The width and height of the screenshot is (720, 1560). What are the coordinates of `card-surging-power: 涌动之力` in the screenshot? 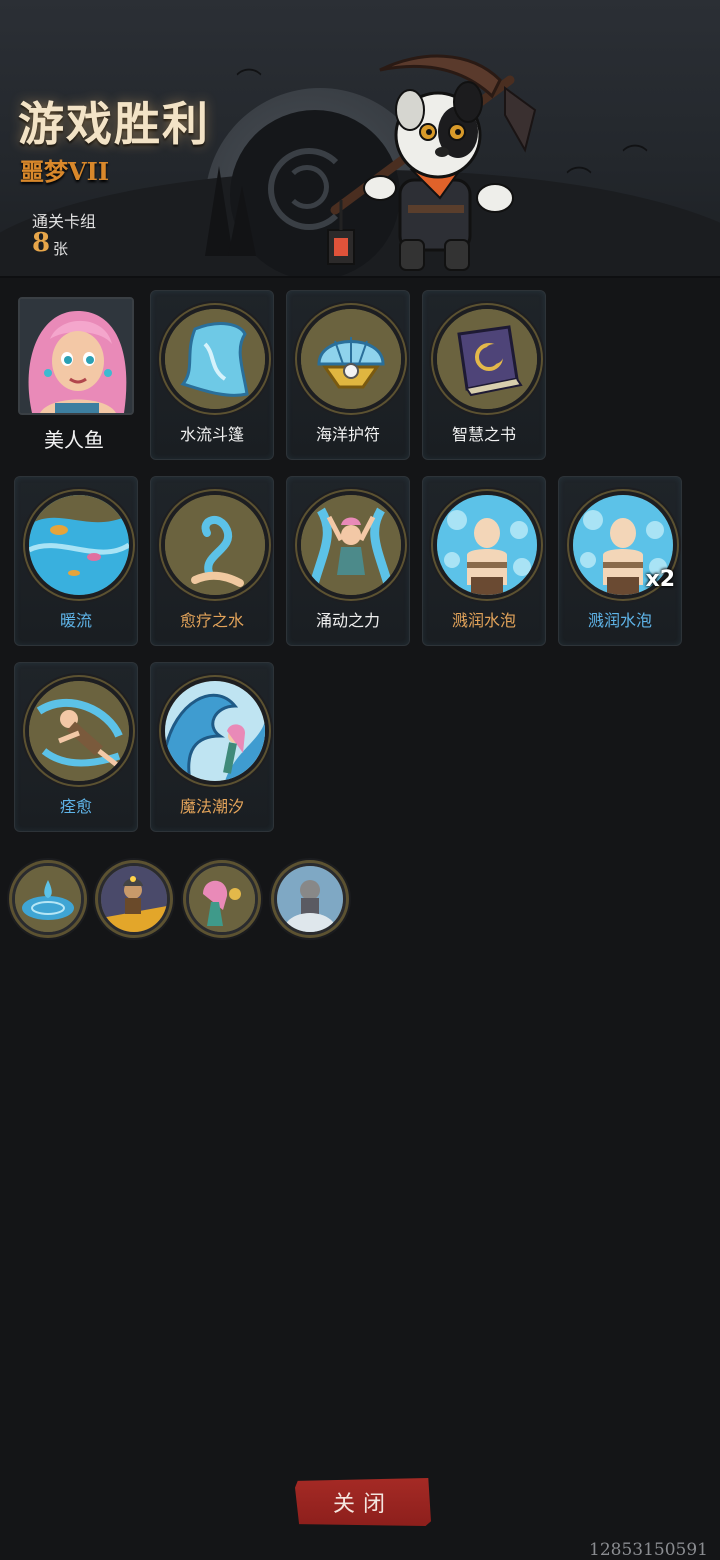 It's located at (348, 561).